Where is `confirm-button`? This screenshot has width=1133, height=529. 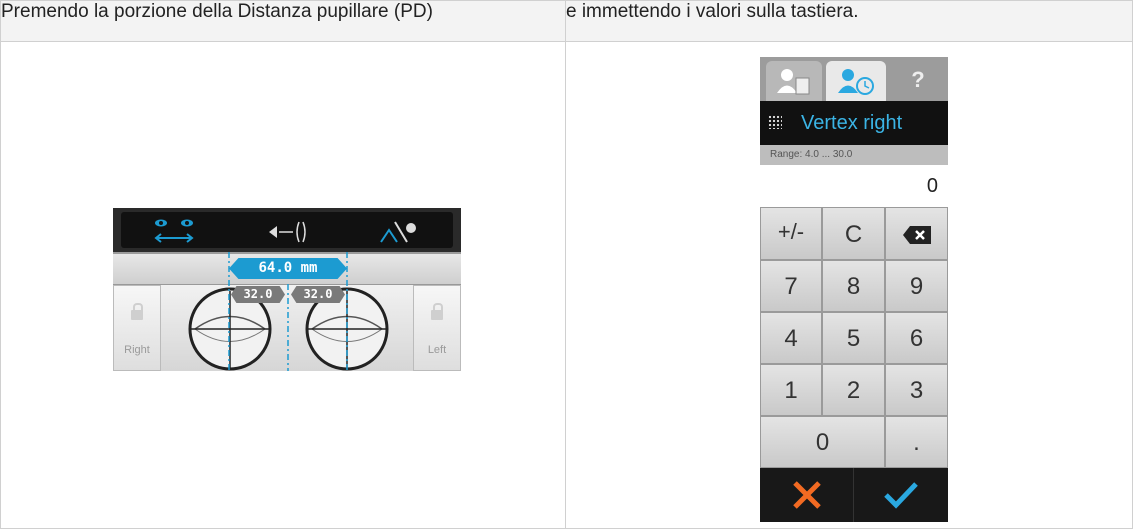
confirm-button is located at coordinates (900, 495).